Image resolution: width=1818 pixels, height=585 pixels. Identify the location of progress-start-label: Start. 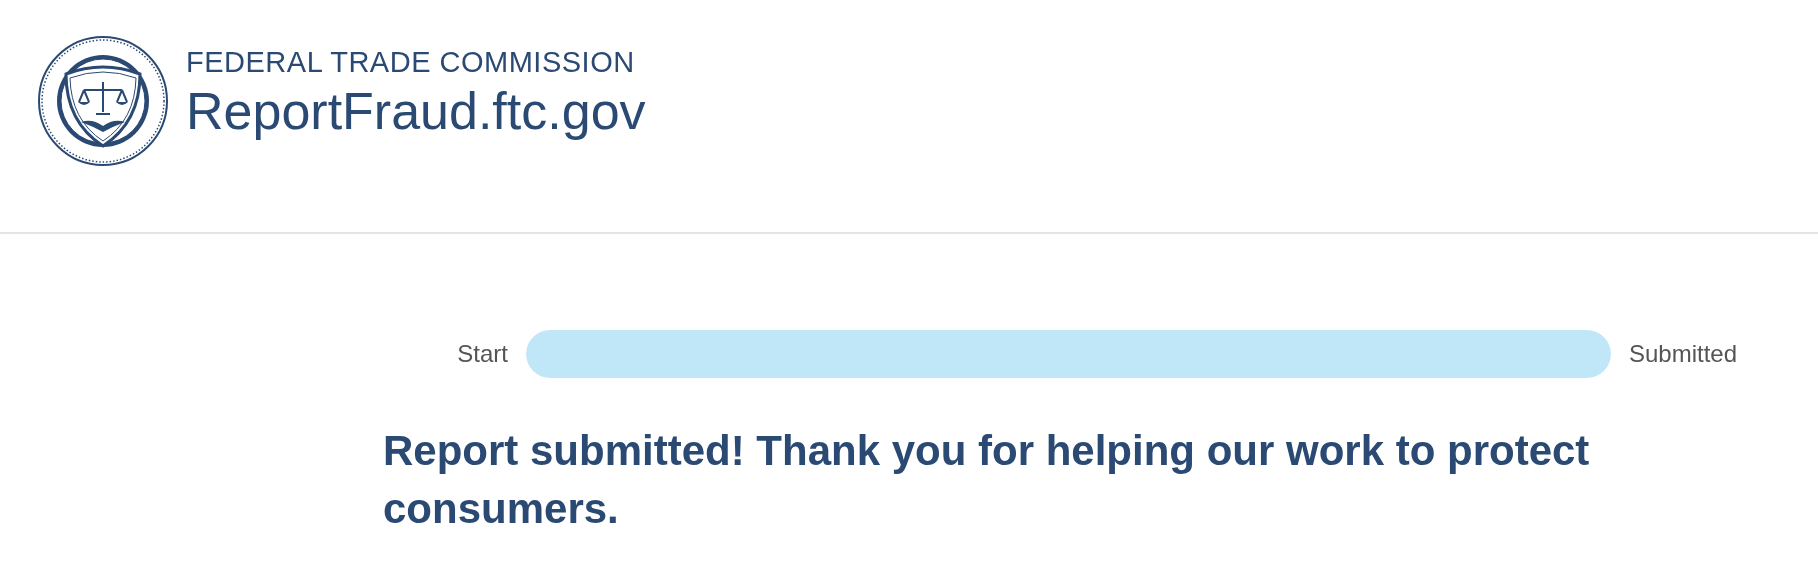
(482, 354).